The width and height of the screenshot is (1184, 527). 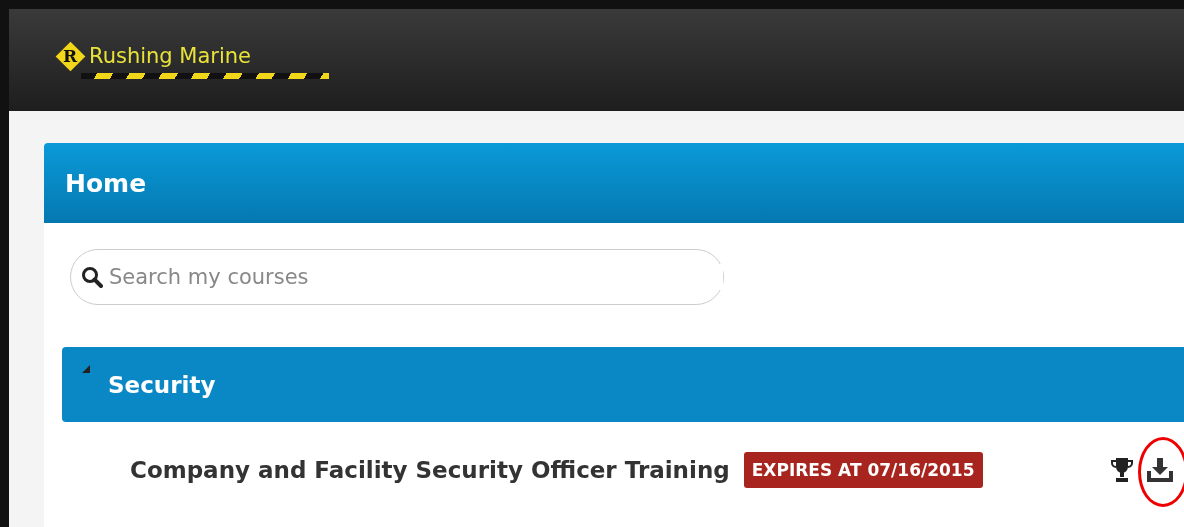 What do you see at coordinates (70, 56) in the screenshot?
I see `logo-letter: R` at bounding box center [70, 56].